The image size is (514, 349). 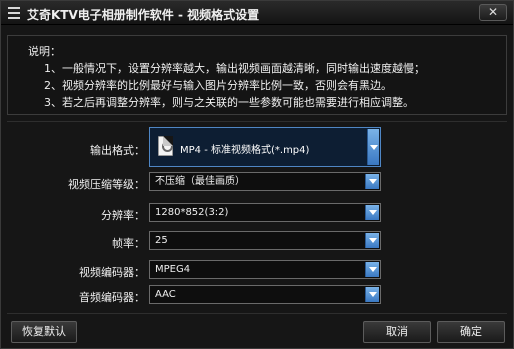 I want to click on confirm-button: 确定, so click(x=471, y=332).